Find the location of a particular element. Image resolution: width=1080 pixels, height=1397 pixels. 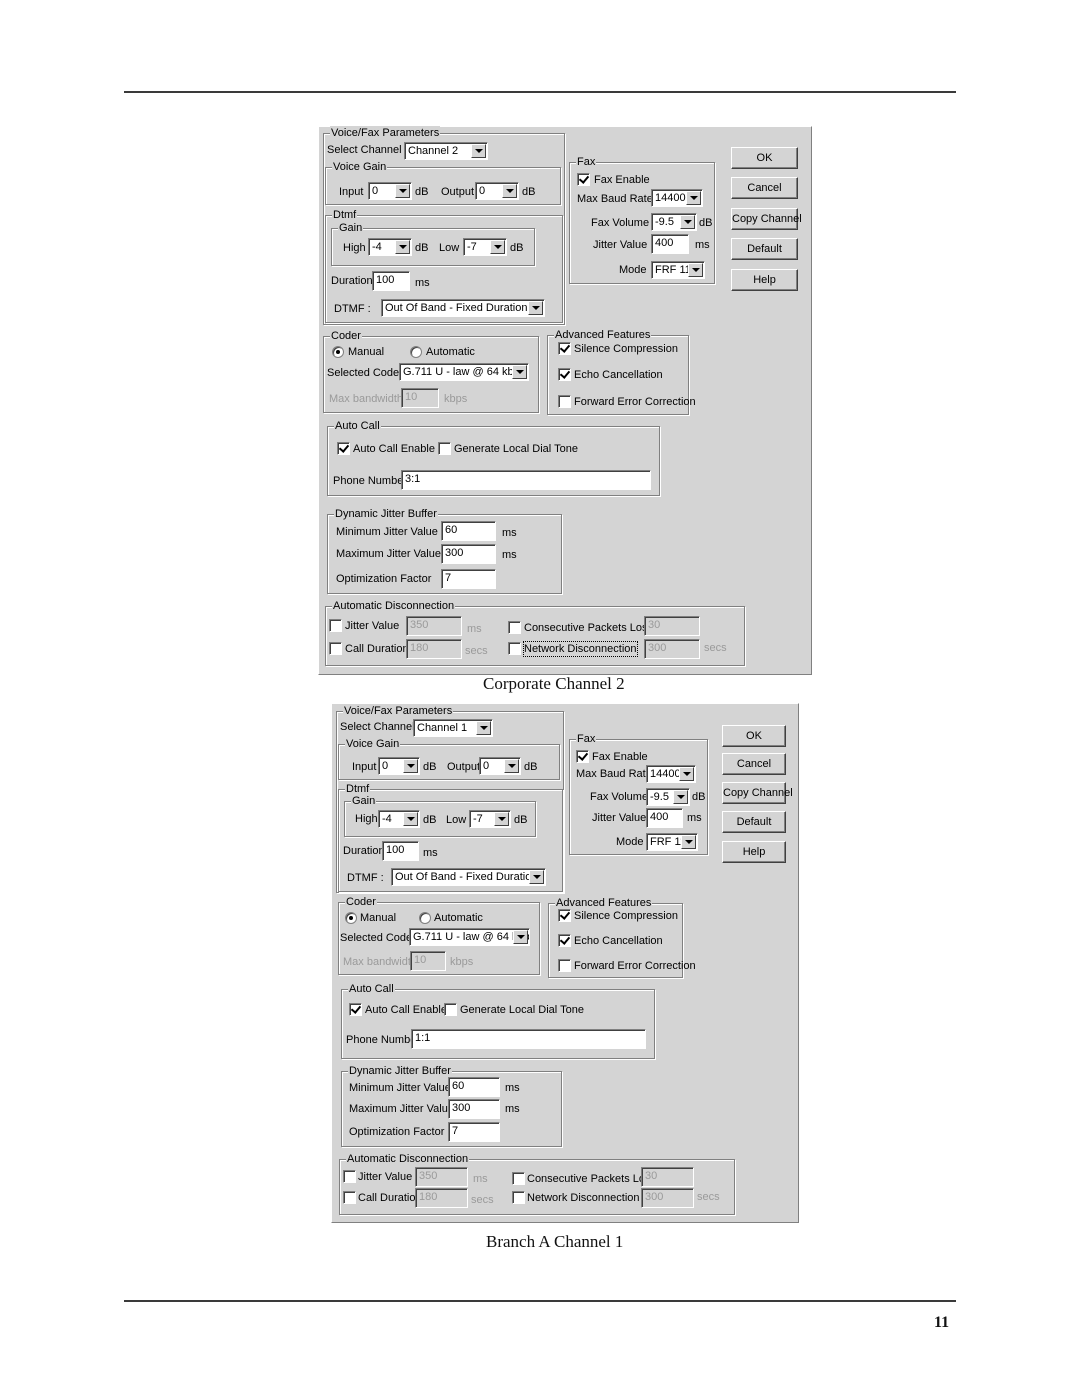

select-channel-combo: Channel 2 is located at coordinates (446, 151).